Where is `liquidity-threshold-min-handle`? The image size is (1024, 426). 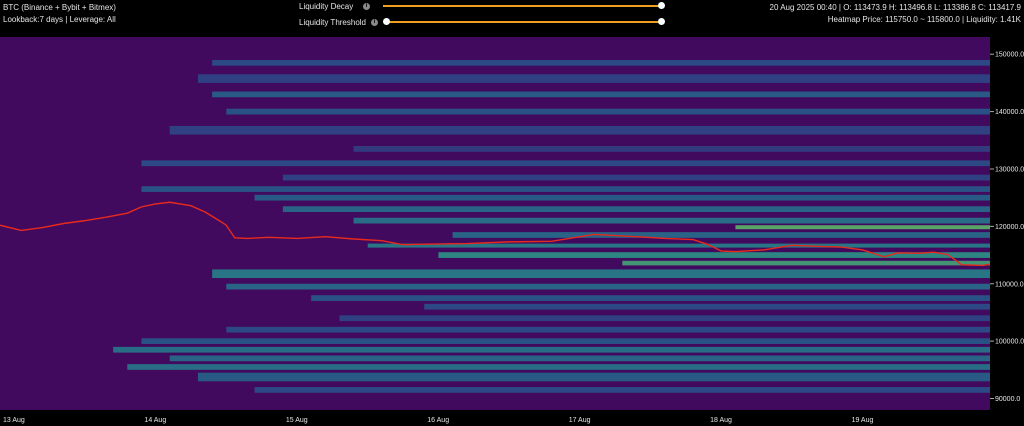
liquidity-threshold-min-handle is located at coordinates (386, 21).